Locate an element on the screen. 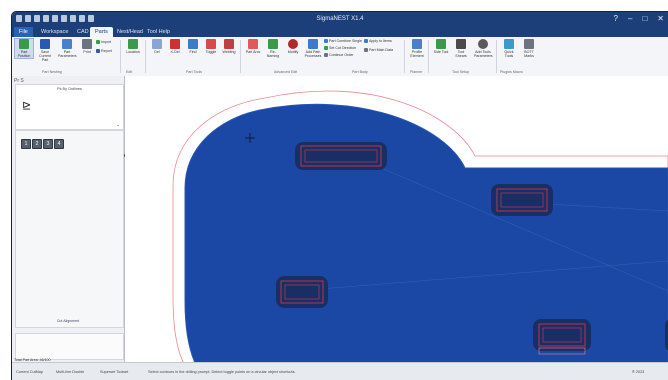  window-title: SigmaNEST X1.4 is located at coordinates (340, 19).